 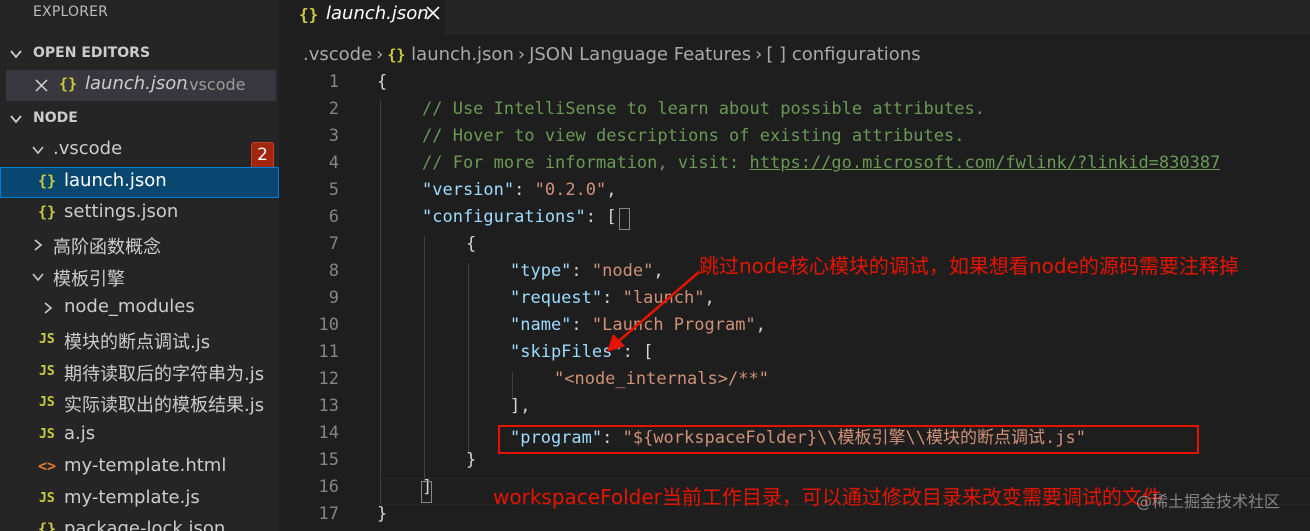 I want to click on tree-item-js-file: JS my-template.js, so click(x=139, y=499).